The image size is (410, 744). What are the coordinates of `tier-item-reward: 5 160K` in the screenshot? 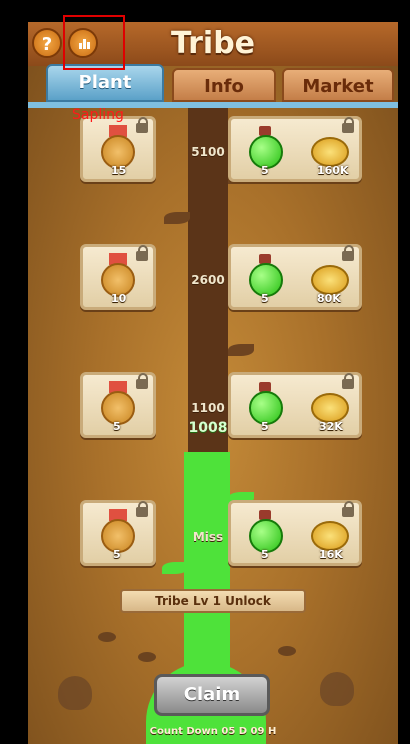 It's located at (295, 149).